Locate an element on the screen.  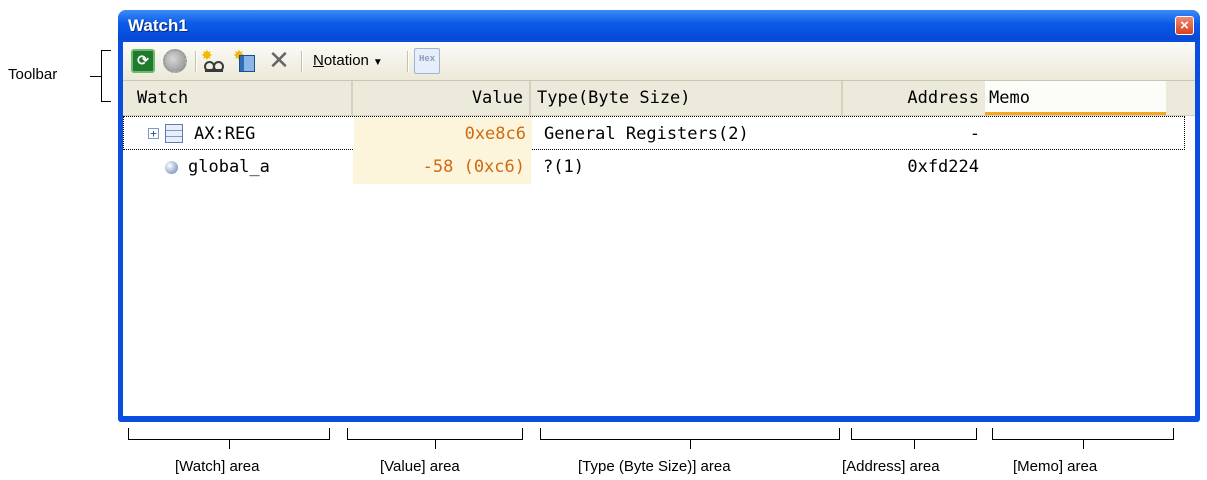
watch-area-bracket is located at coordinates (229, 438).